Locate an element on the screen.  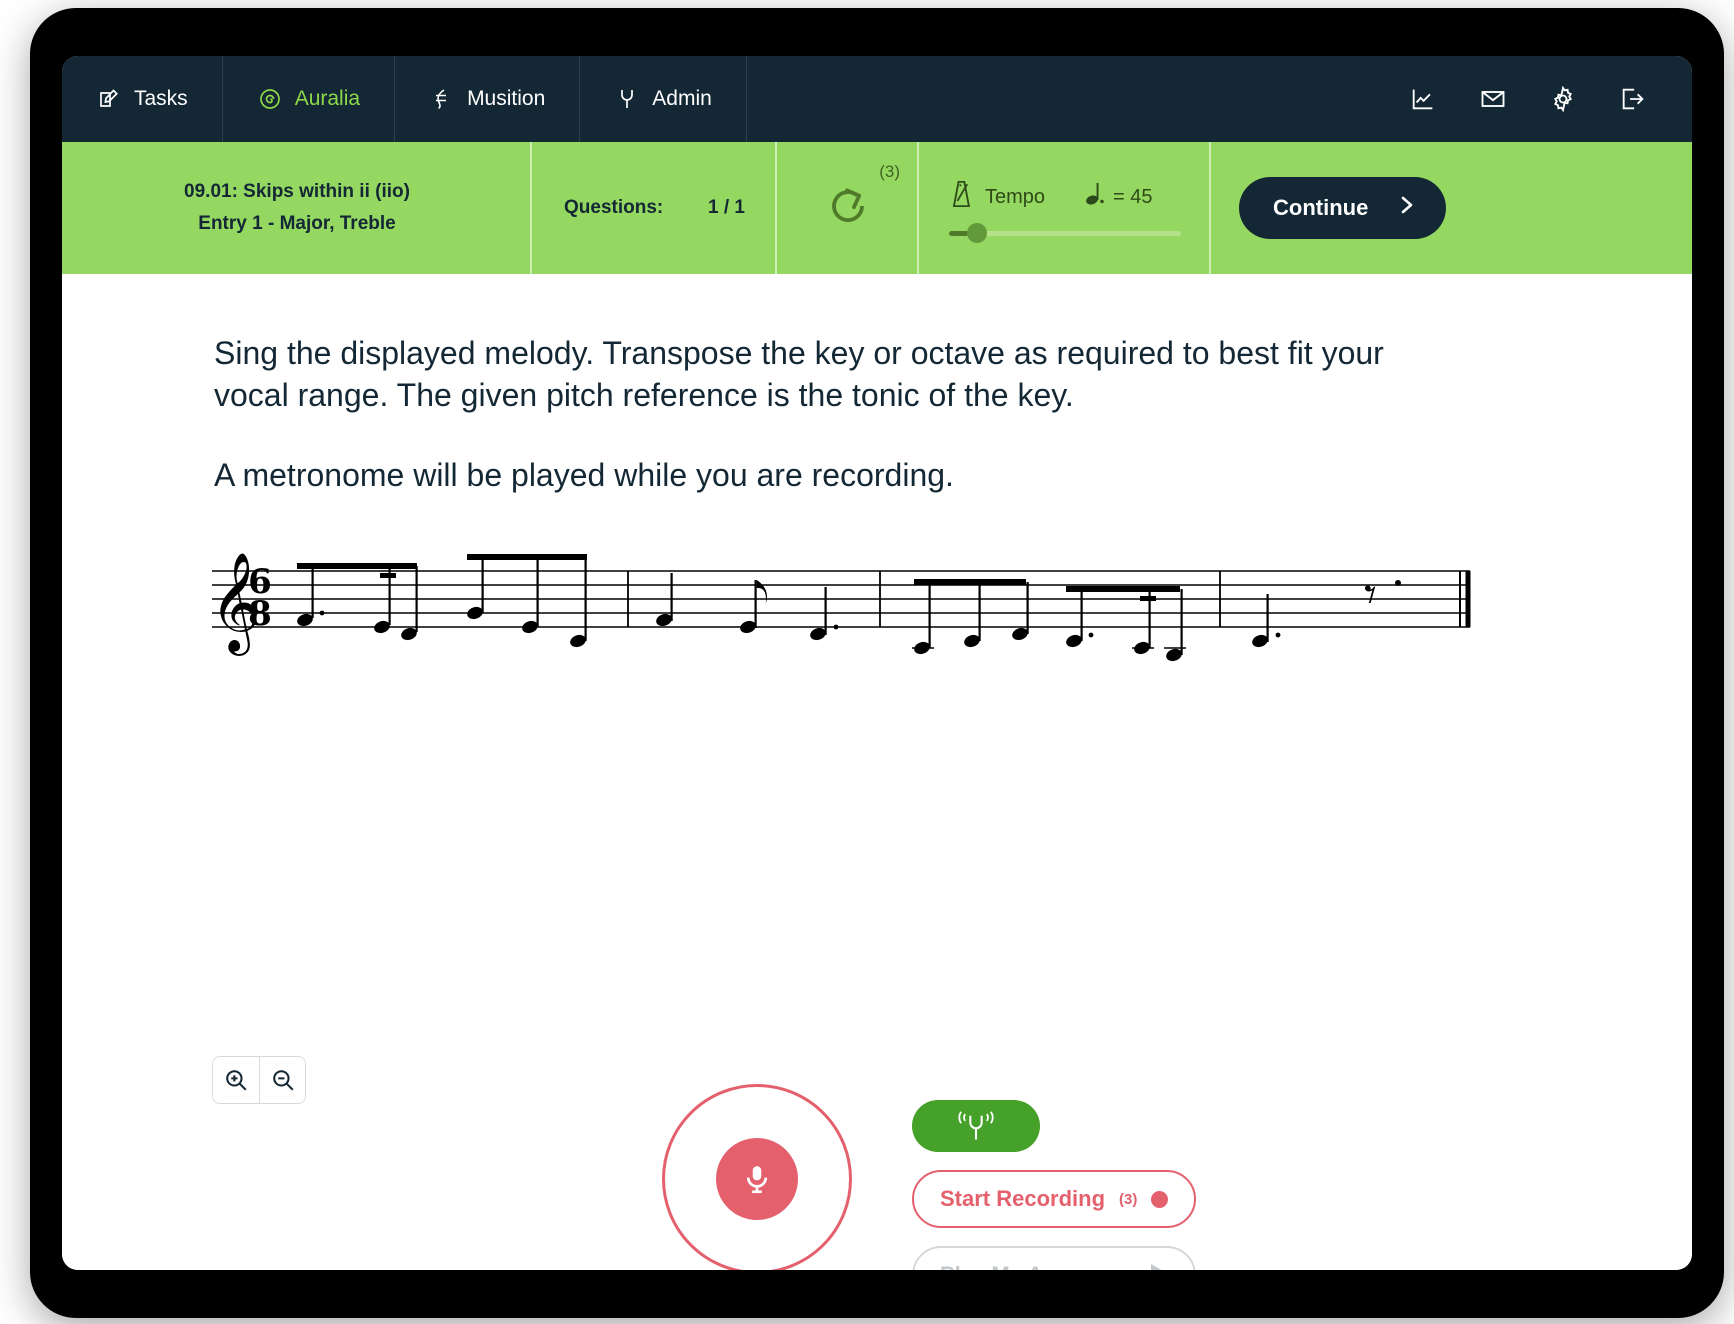
continue-button: Continue is located at coordinates (1343, 208).